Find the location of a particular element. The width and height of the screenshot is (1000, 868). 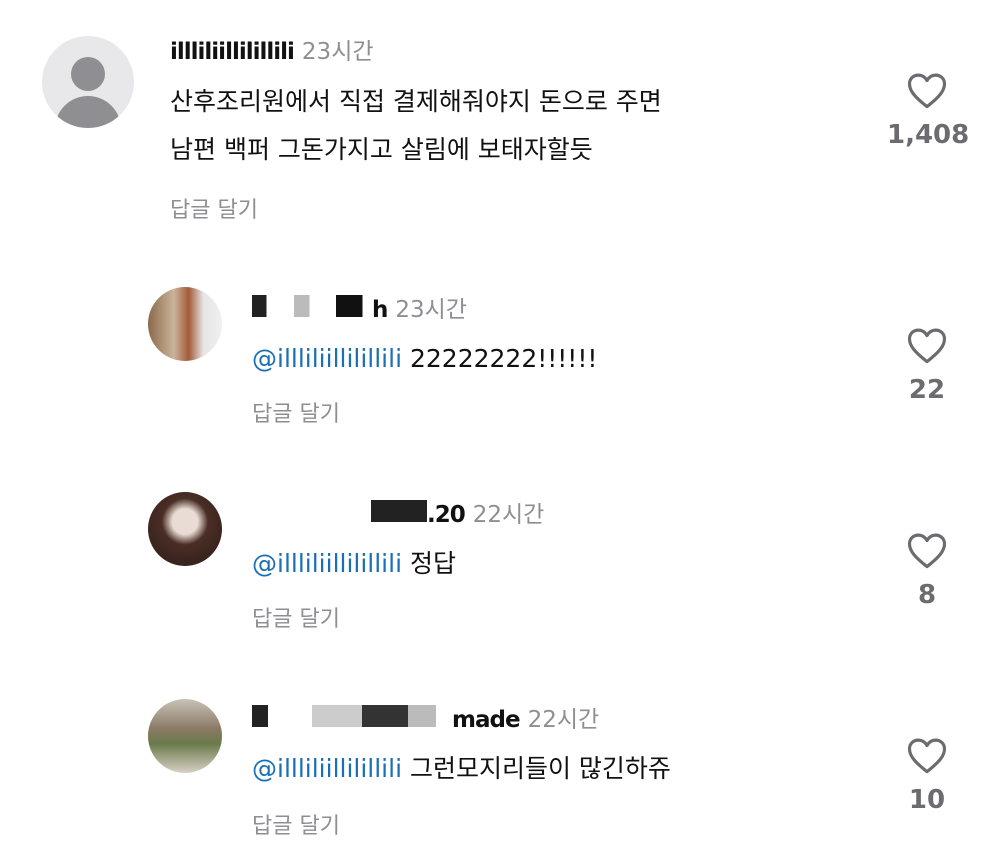

comment-meta: .20 22시간 is located at coordinates (398, 512).